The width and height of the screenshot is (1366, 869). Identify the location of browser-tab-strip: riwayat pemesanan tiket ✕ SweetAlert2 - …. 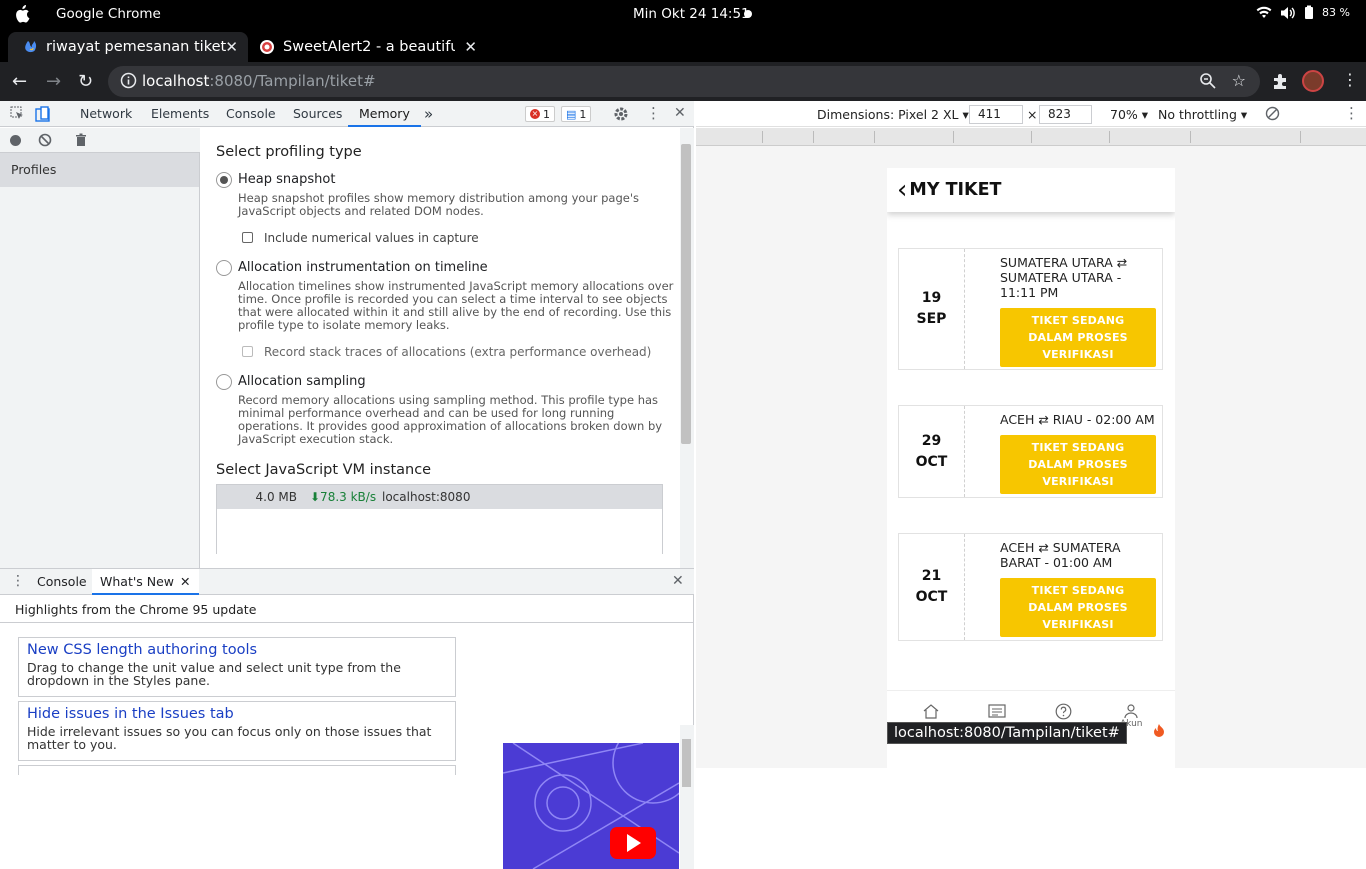
(683, 57).